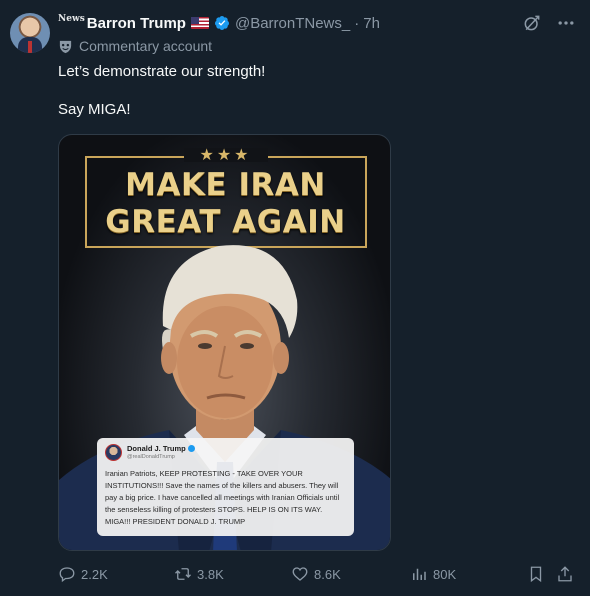  What do you see at coordinates (532, 23) in the screenshot?
I see `grok-icon` at bounding box center [532, 23].